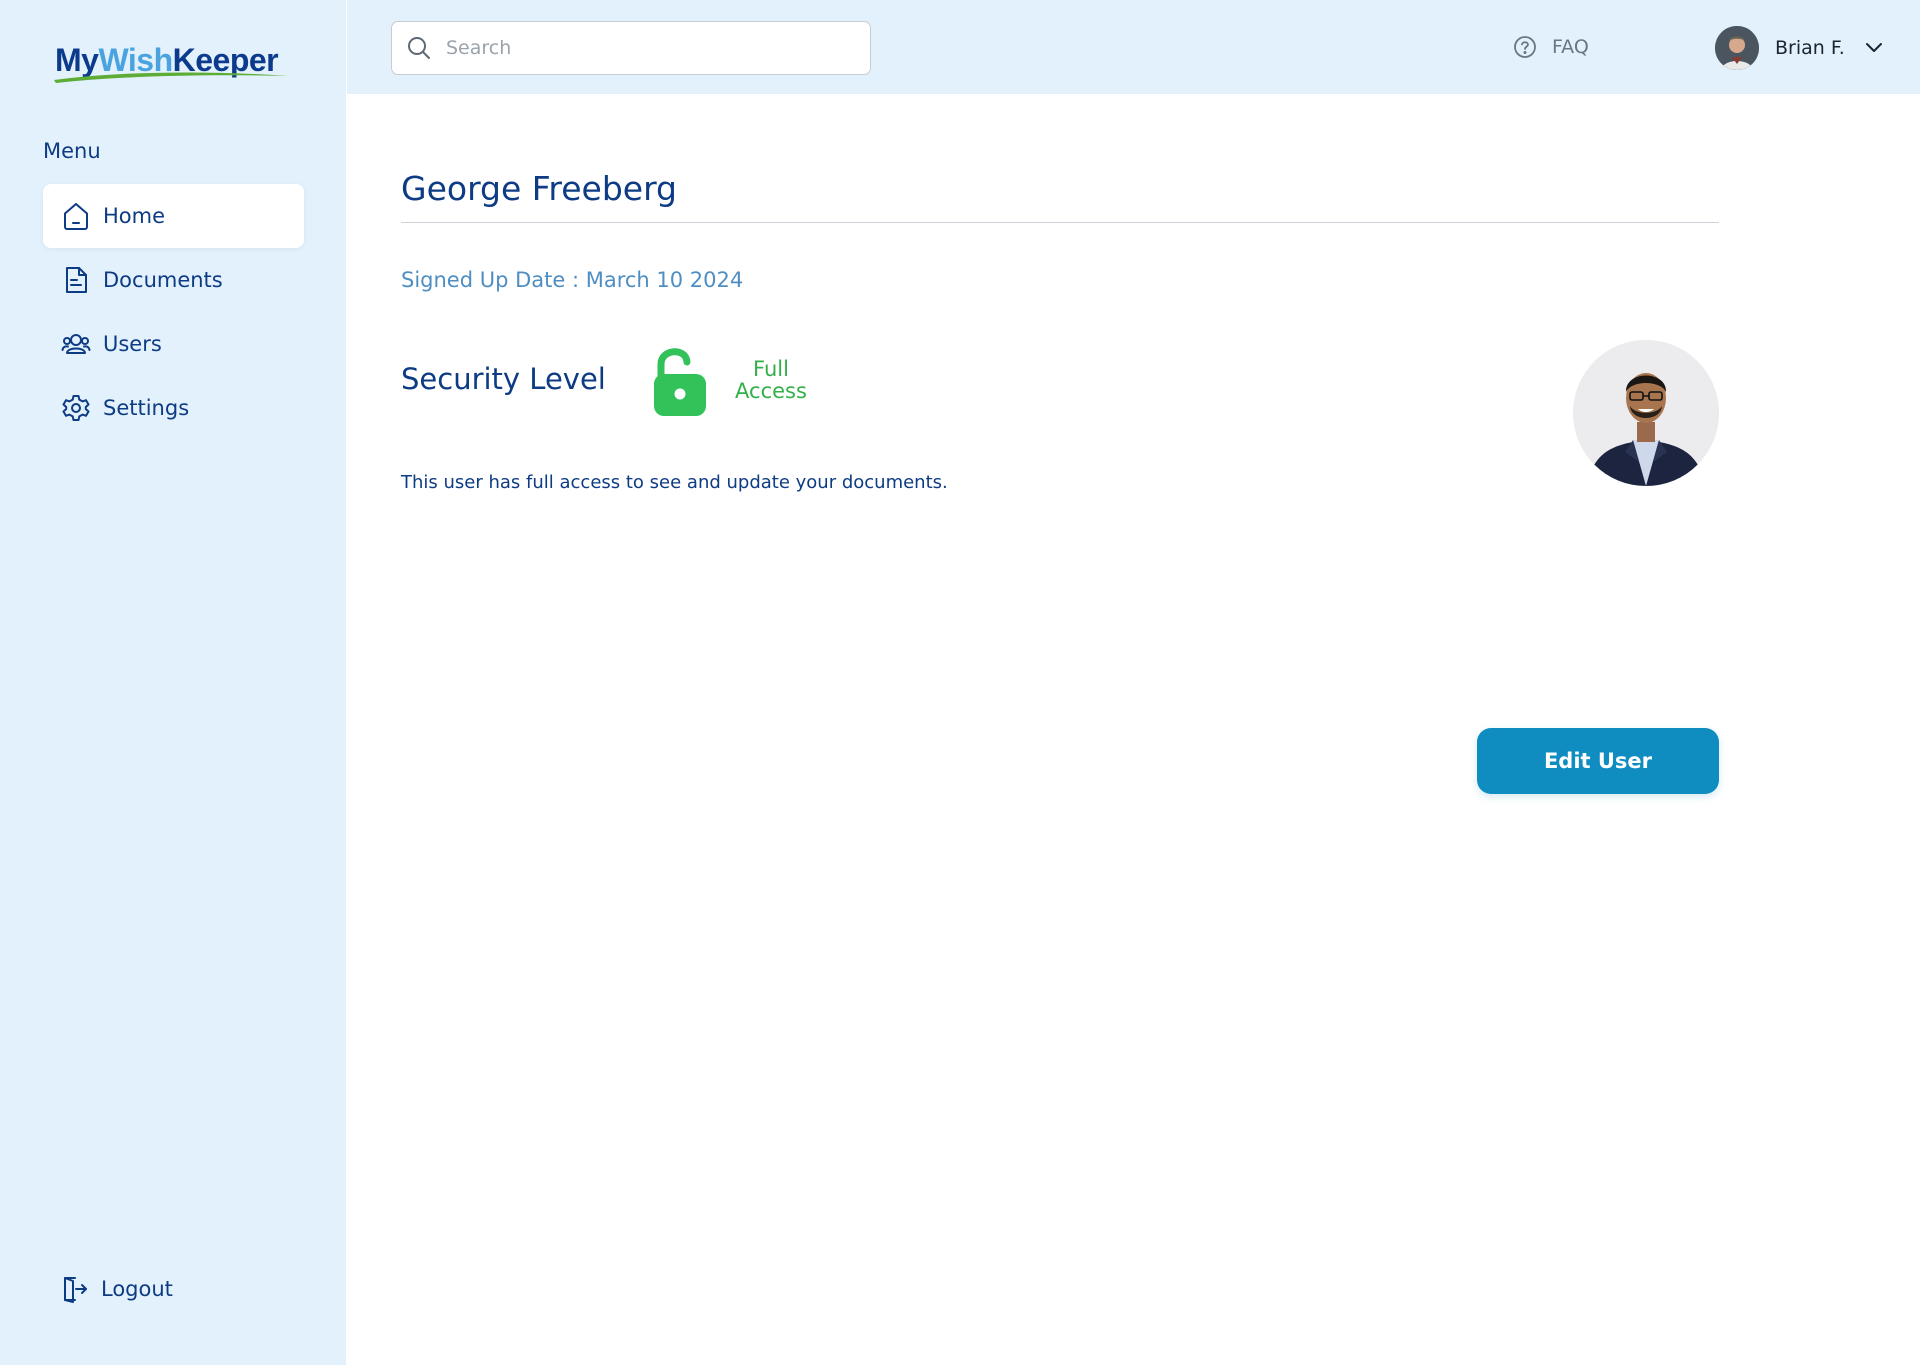 Image resolution: width=1920 pixels, height=1365 pixels. Describe the element at coordinates (171, 77) in the screenshot. I see `logo-swoosh` at that location.